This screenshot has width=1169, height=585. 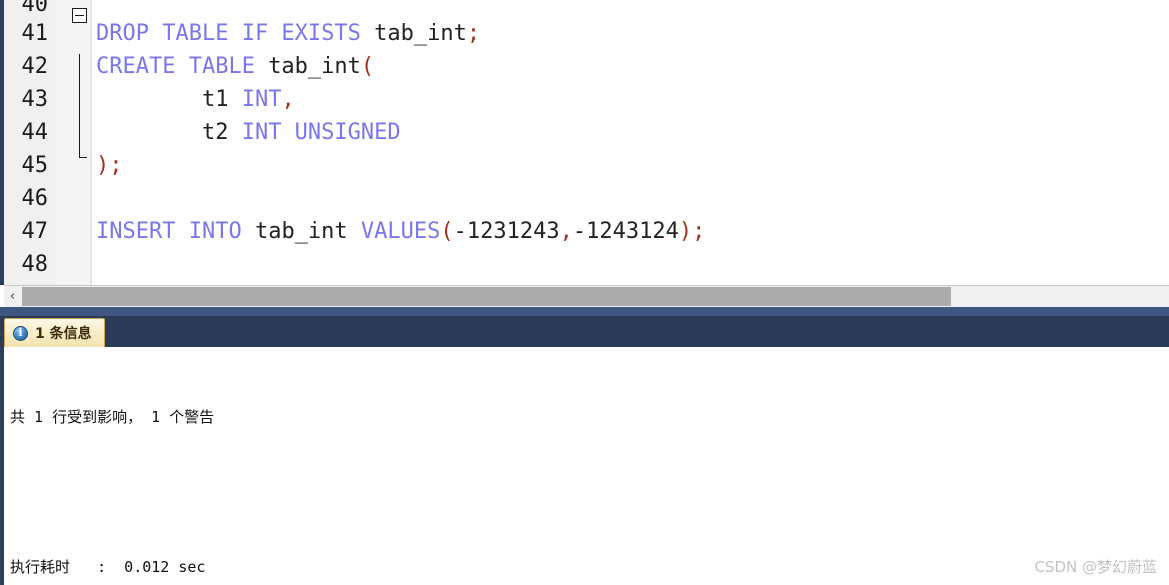 I want to click on code-text: t1 INT,, so click(x=195, y=99).